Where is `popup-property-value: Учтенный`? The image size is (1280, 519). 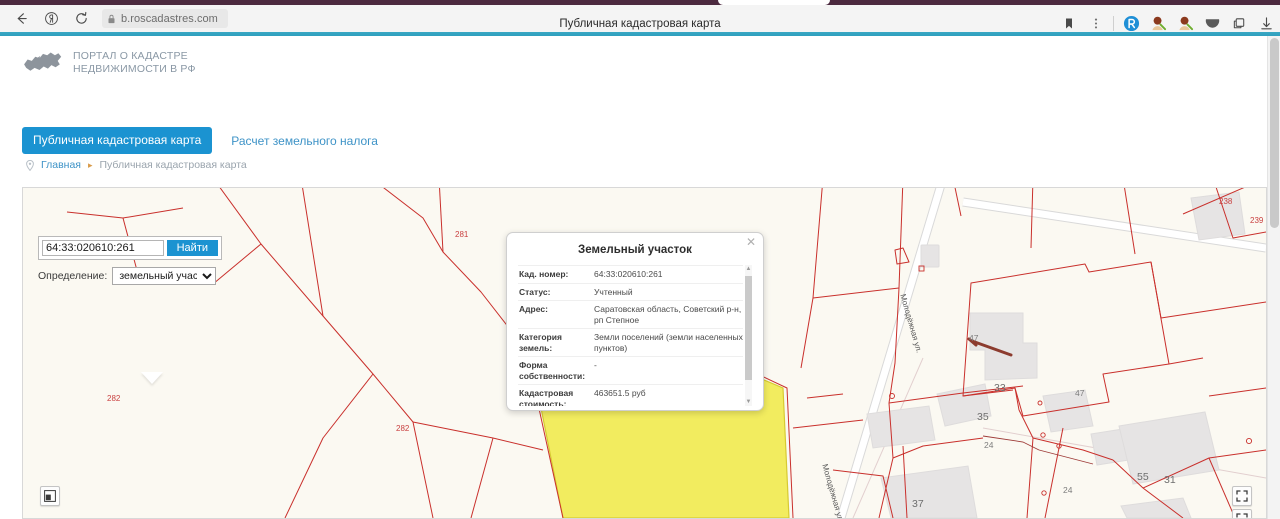
popup-property-value: Учтенный is located at coordinates (613, 291).